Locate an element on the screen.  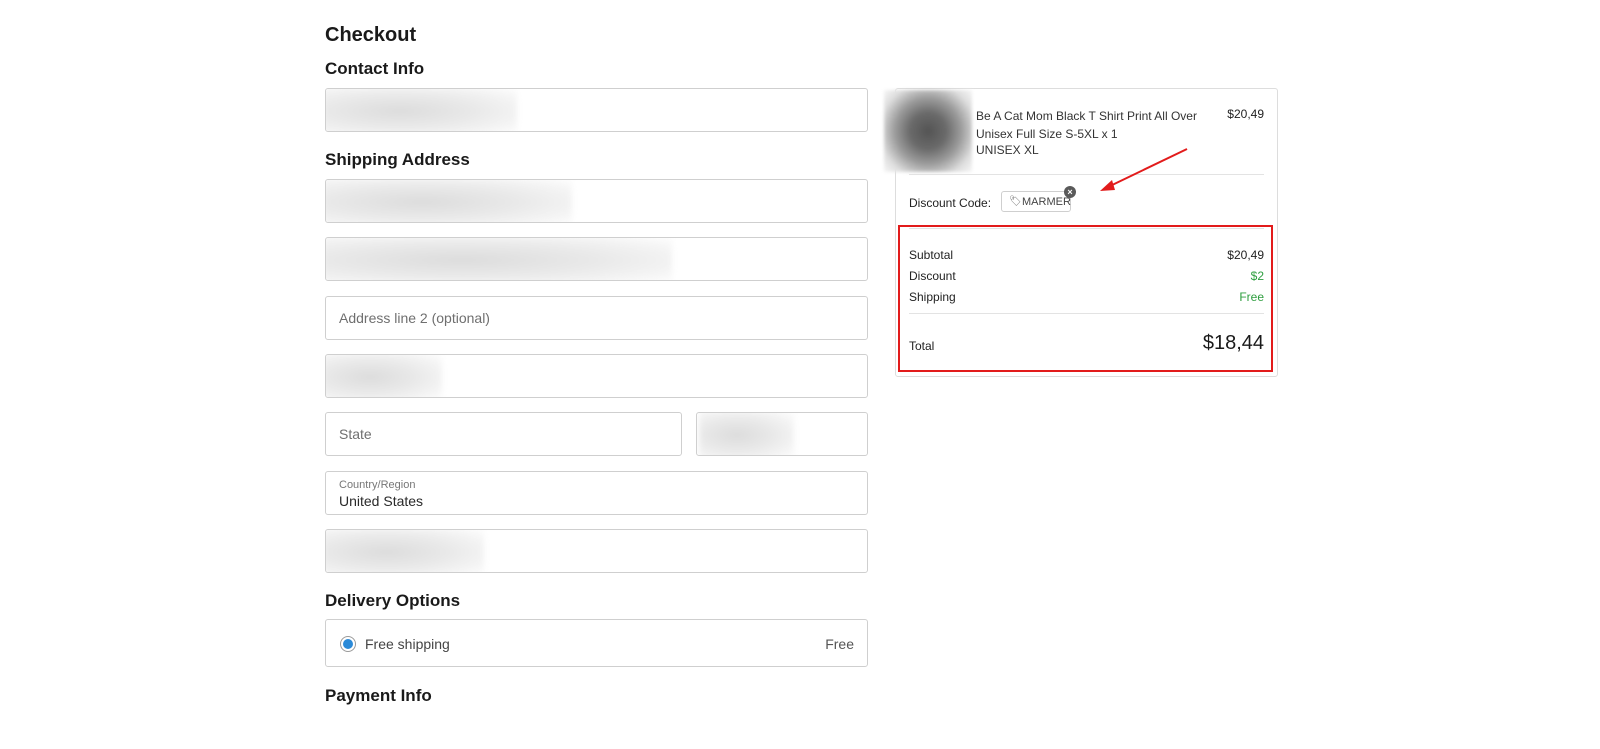
annotation-arrow-icon is located at coordinates (1144, 169).